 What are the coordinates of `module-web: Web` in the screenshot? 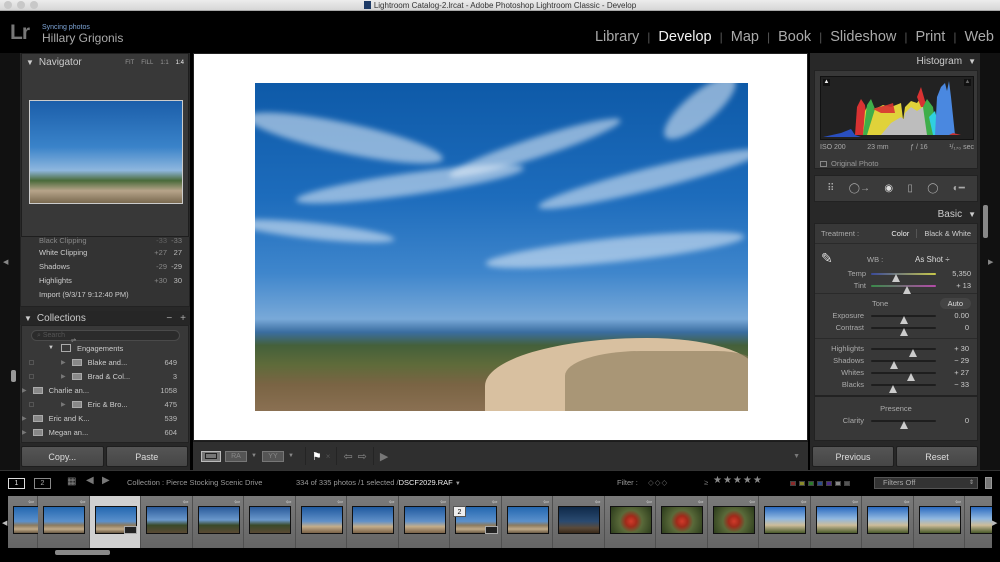 It's located at (979, 37).